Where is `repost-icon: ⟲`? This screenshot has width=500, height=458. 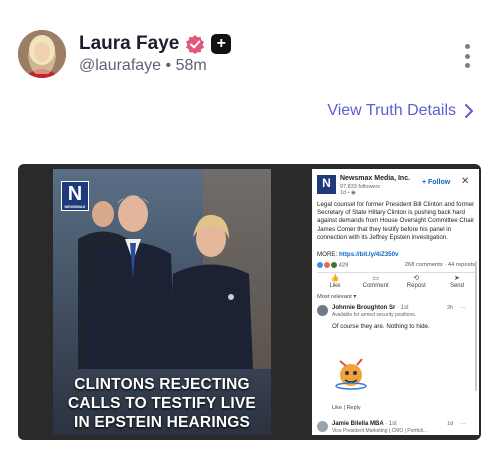
repost-icon: ⟲ is located at coordinates (416, 278).